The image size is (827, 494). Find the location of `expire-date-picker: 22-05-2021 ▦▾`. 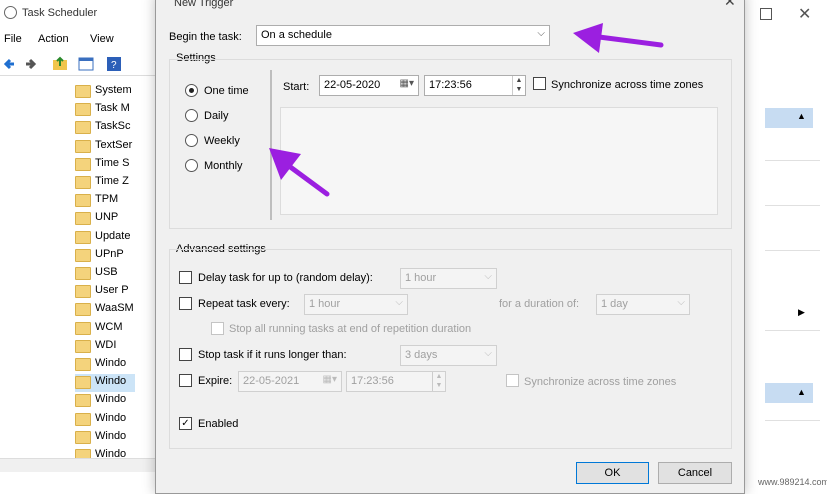

expire-date-picker: 22-05-2021 ▦▾ is located at coordinates (290, 381).